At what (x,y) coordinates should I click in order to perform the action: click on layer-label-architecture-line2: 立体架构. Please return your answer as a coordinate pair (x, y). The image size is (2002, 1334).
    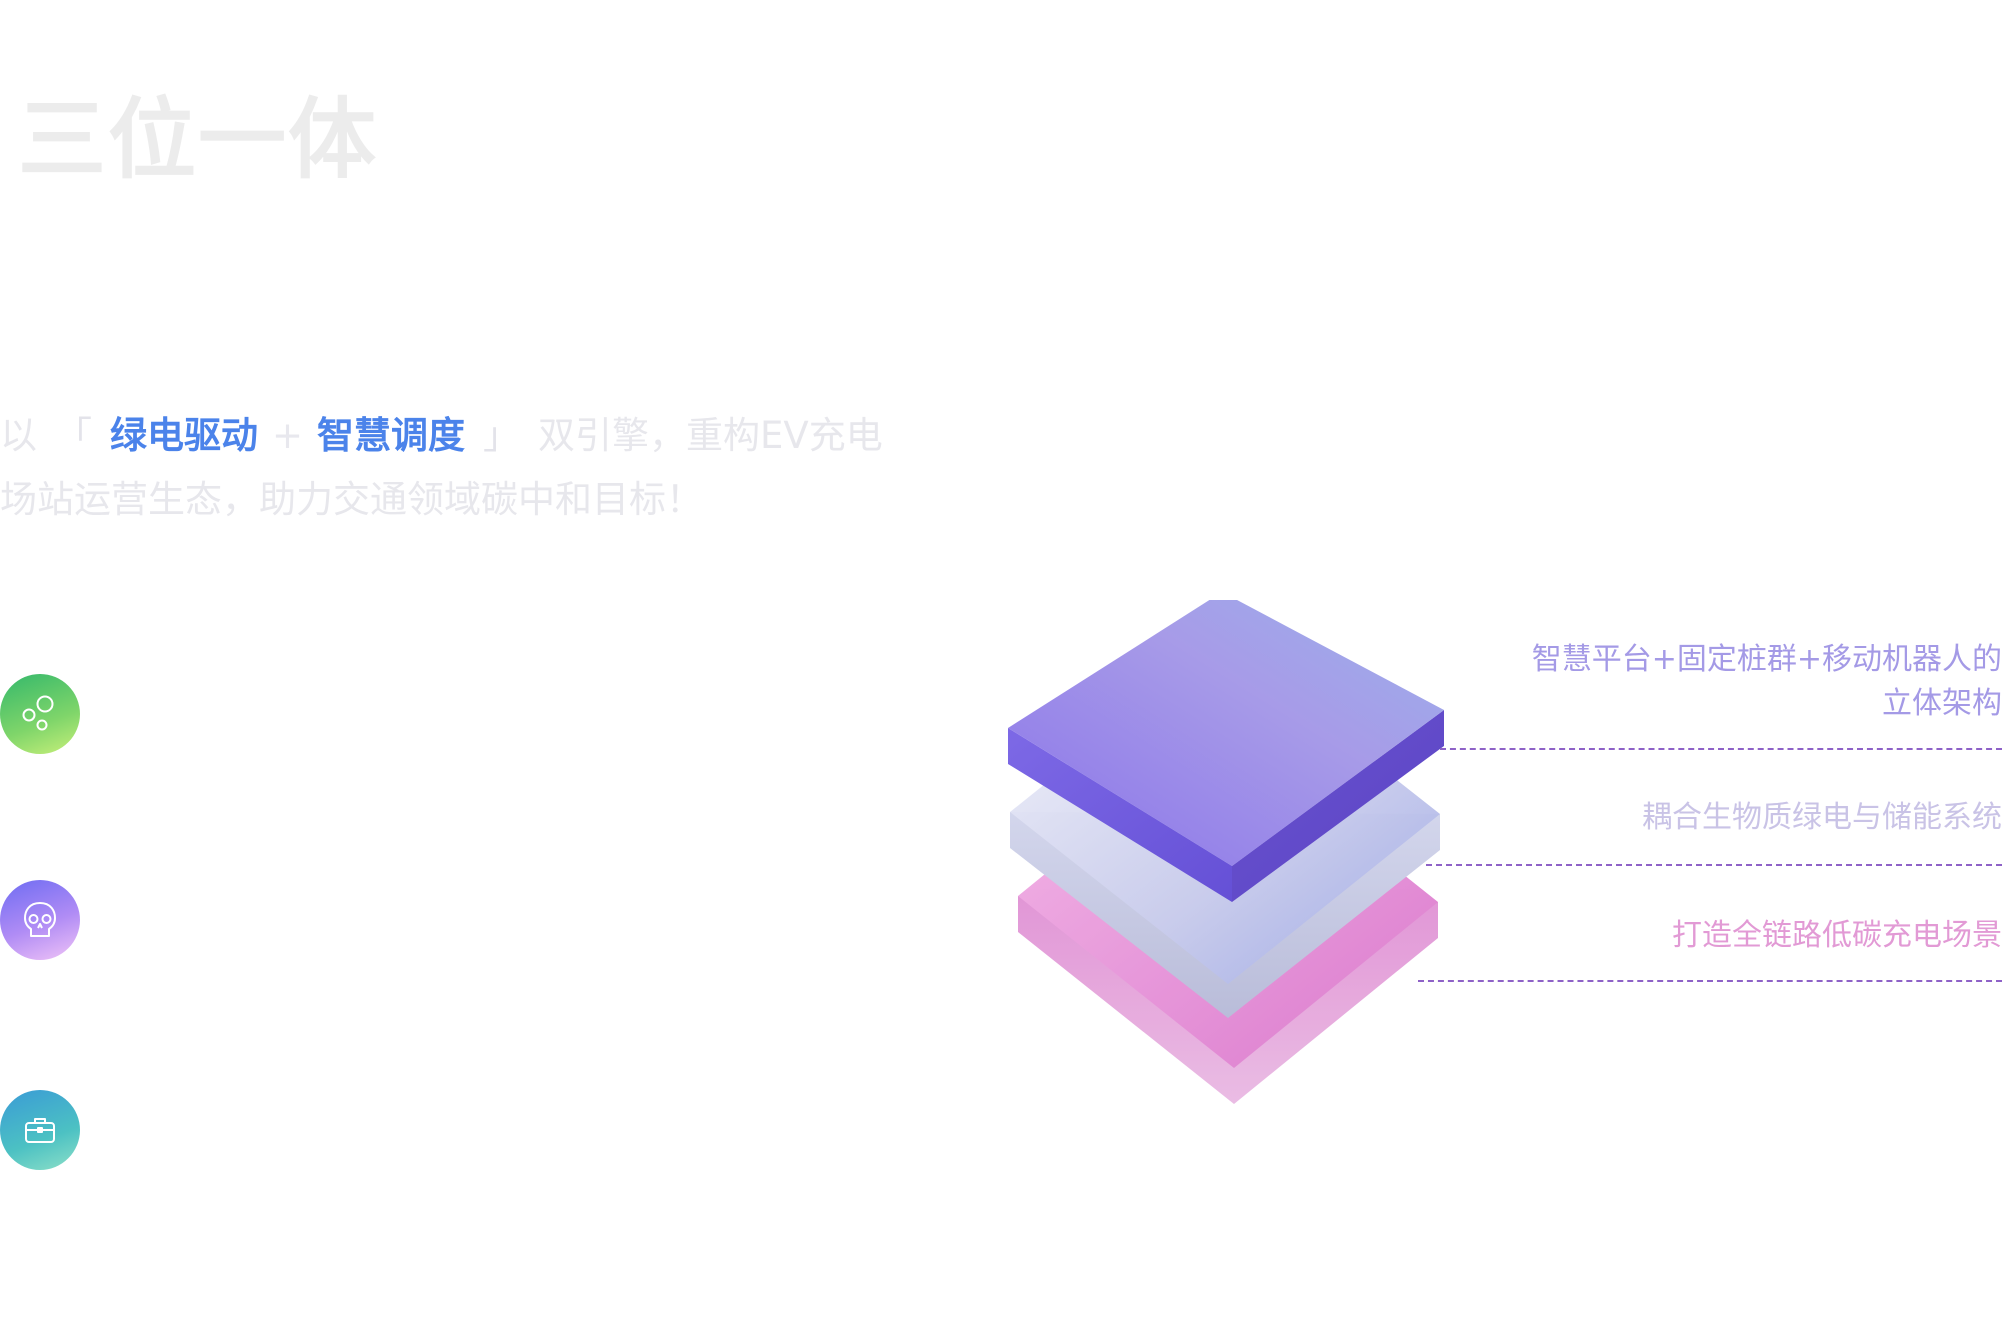
    Looking at the image, I should click on (1942, 703).